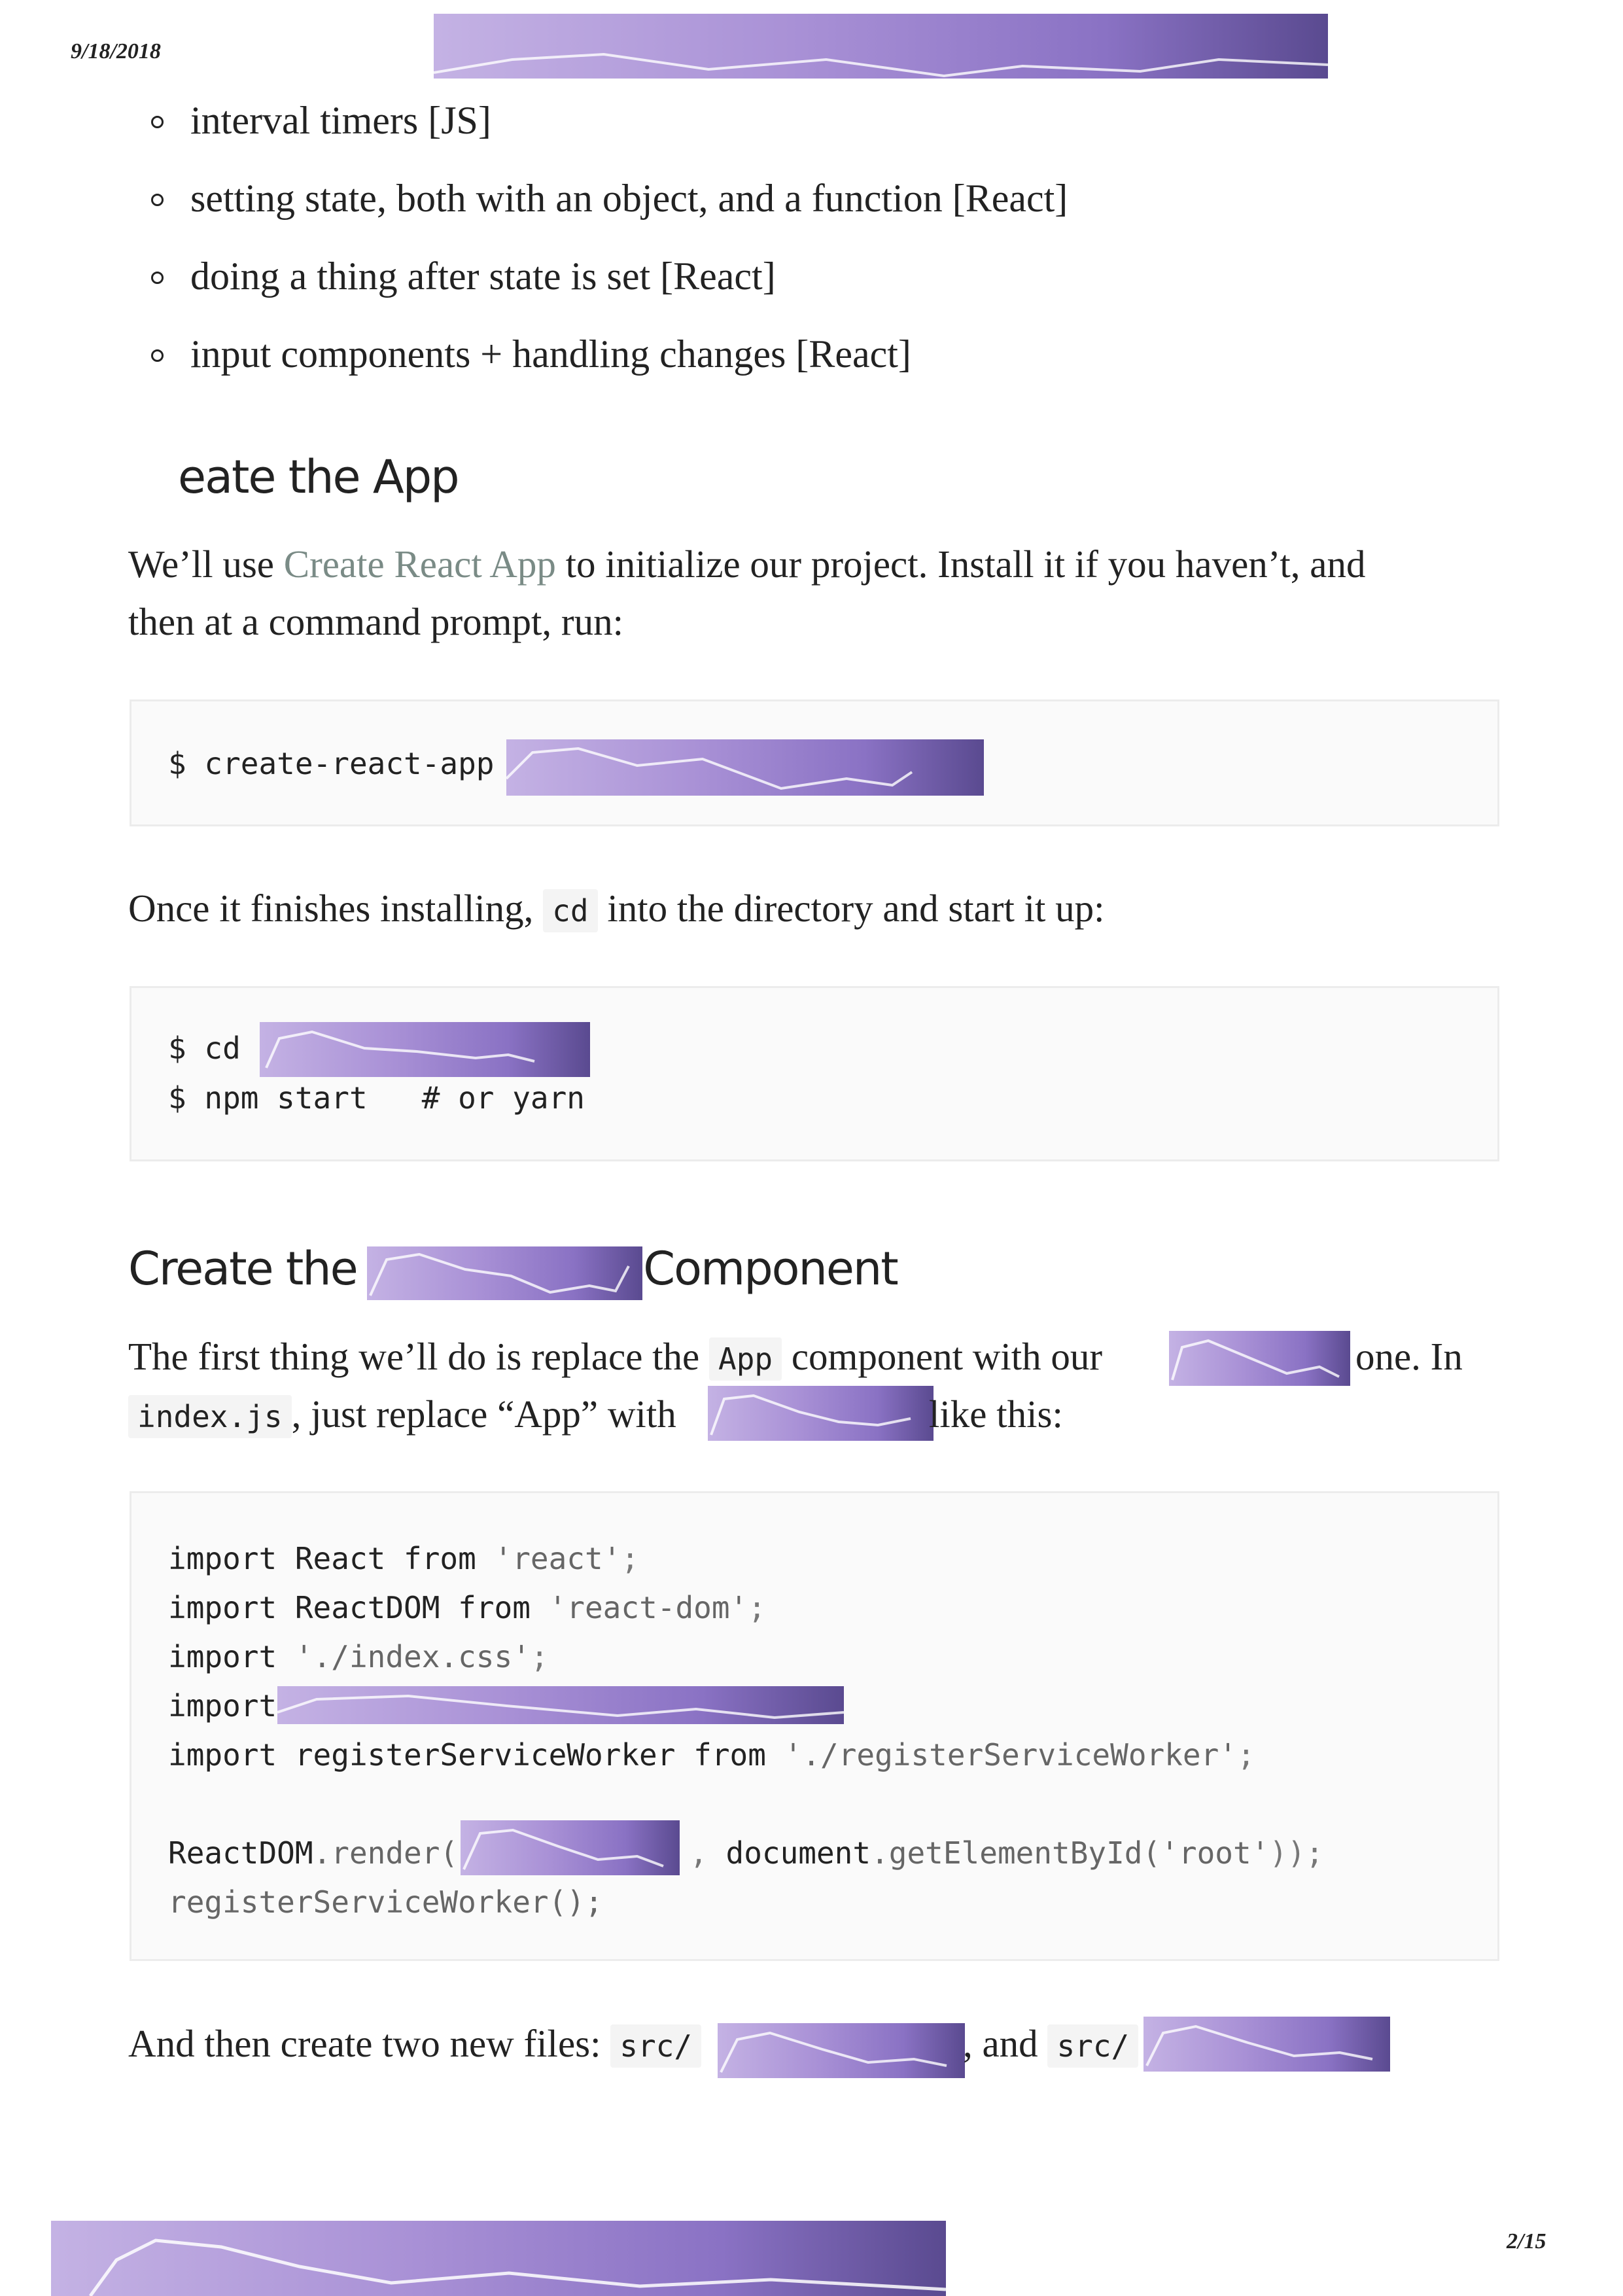  Describe the element at coordinates (467, 1608) in the screenshot. I see `code-line: import ReactDOM from 'react-dom';` at that location.